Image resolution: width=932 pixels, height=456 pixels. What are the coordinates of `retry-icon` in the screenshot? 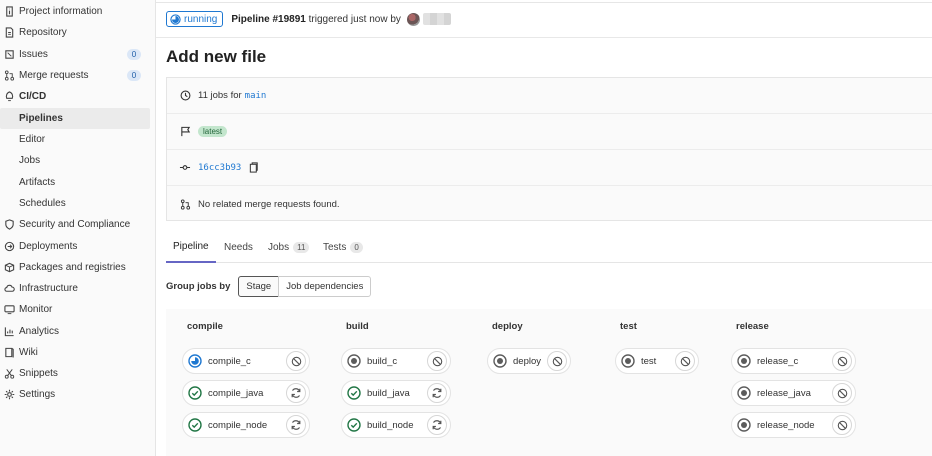 It's located at (437, 425).